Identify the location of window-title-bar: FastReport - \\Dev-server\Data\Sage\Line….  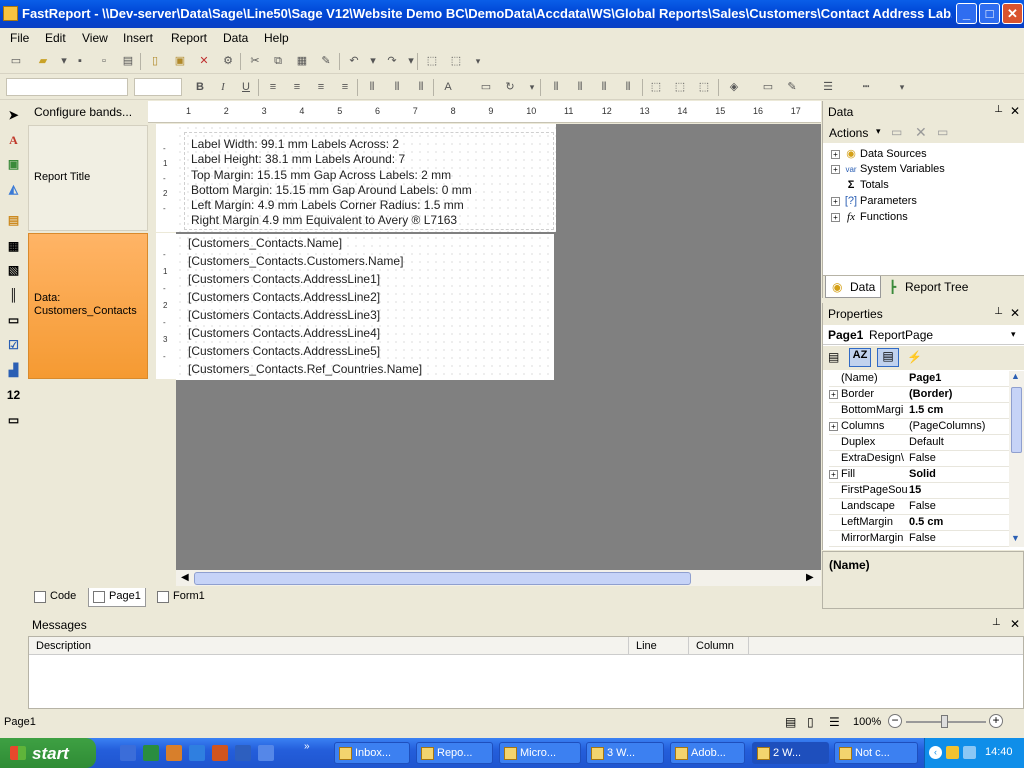
(512, 14).